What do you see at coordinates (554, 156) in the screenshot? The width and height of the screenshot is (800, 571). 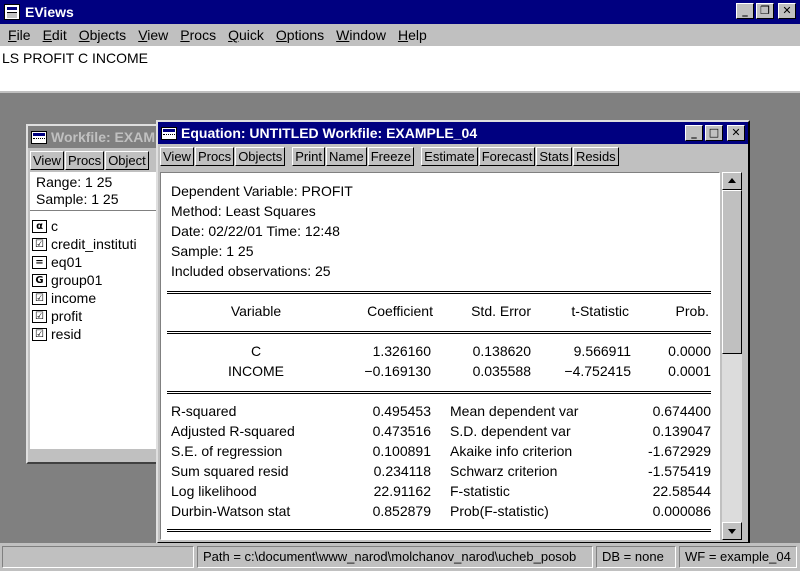 I see `stats-button: Stats` at bounding box center [554, 156].